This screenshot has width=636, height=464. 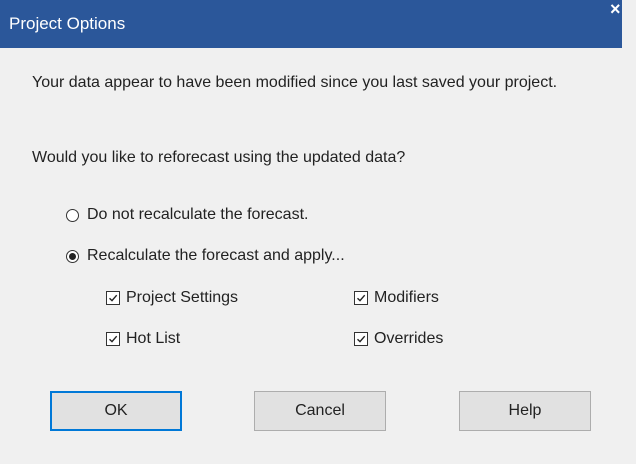 What do you see at coordinates (629, 24) in the screenshot?
I see `title-bar-gap` at bounding box center [629, 24].